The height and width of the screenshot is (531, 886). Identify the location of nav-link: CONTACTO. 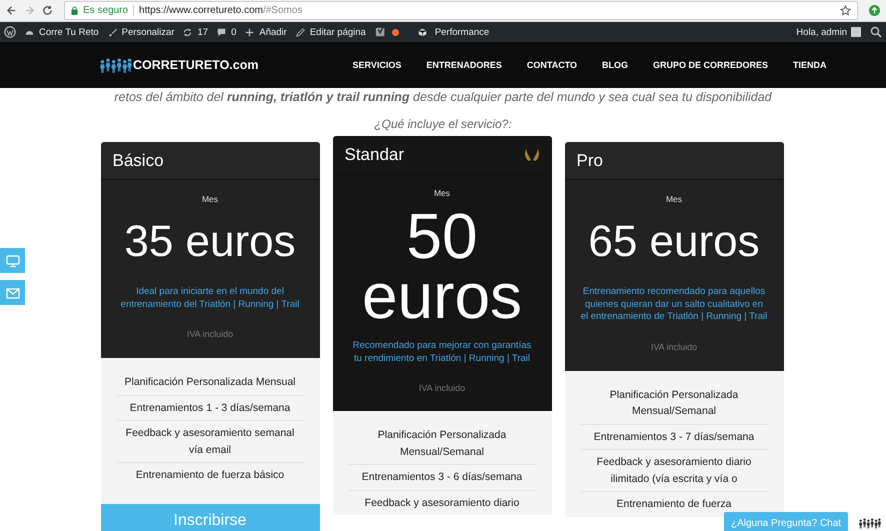
(552, 65).